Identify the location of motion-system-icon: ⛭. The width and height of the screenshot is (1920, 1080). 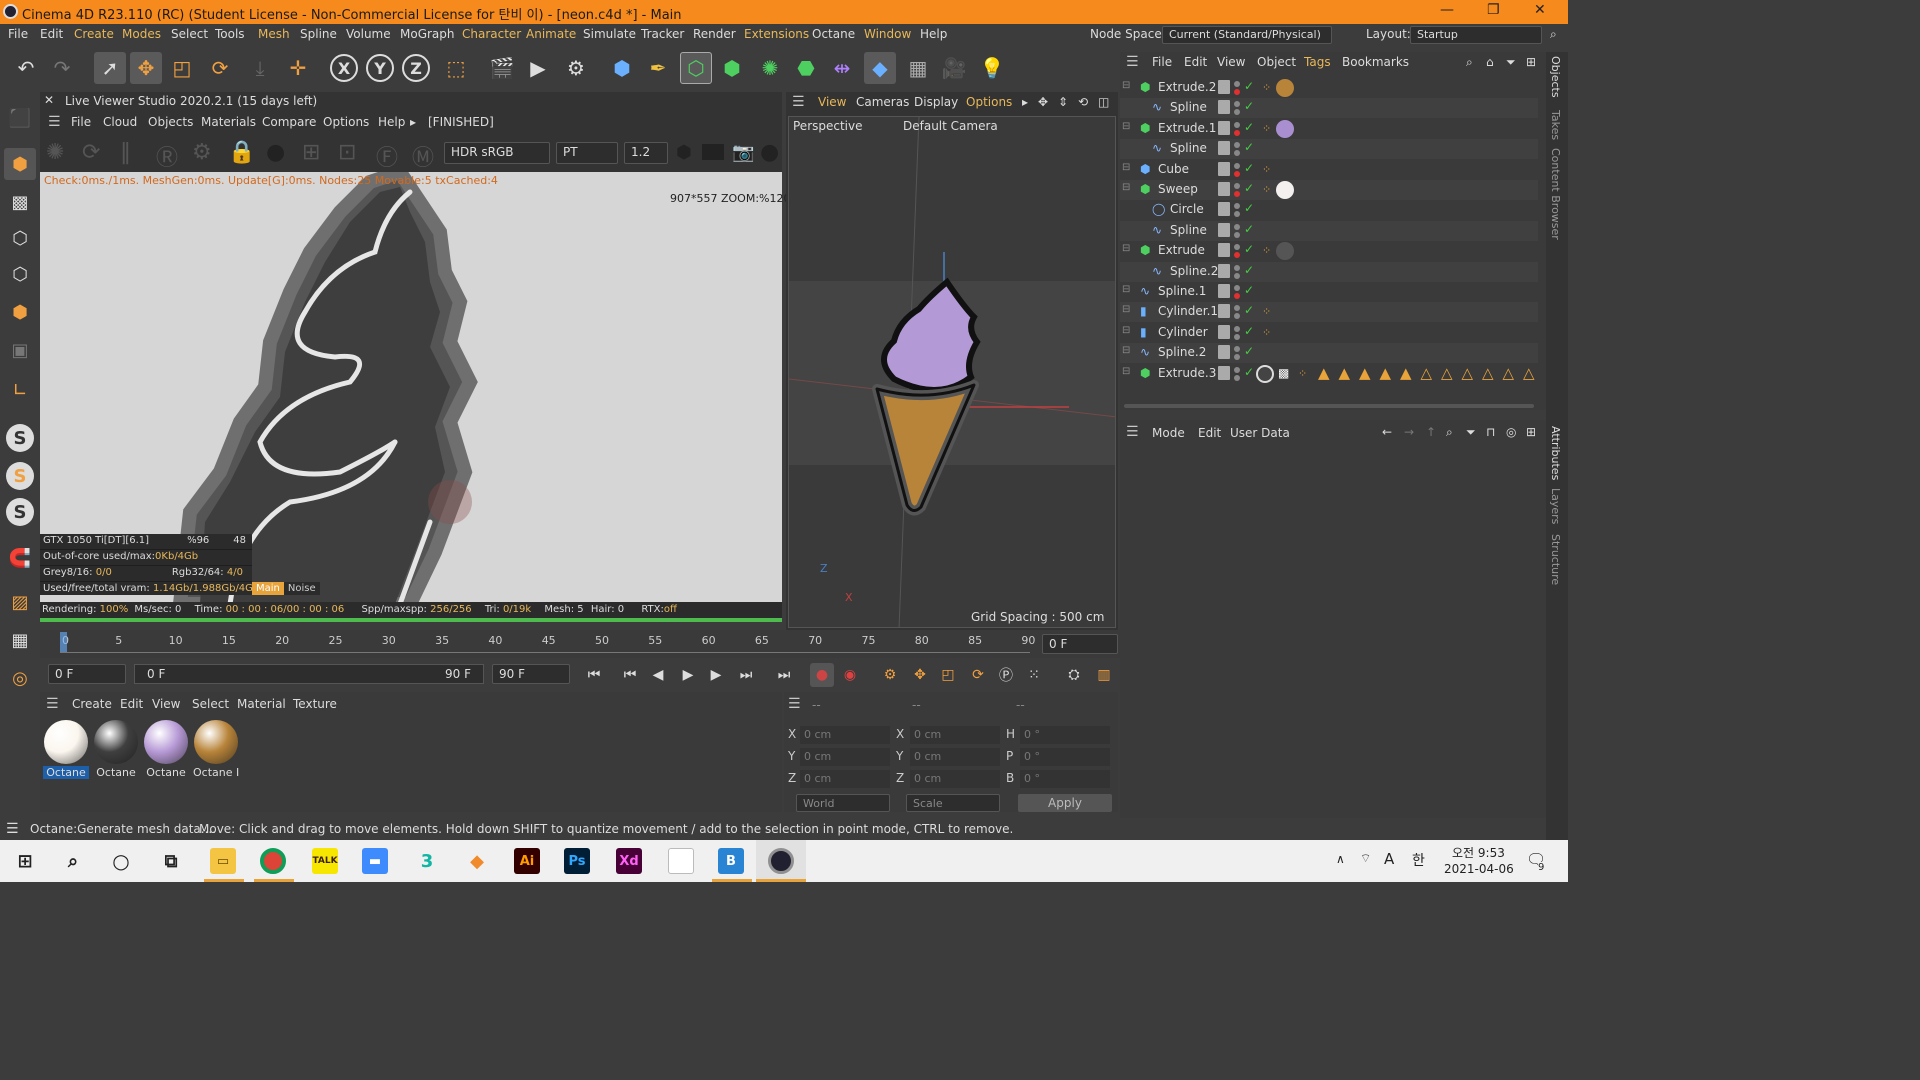
(1074, 675).